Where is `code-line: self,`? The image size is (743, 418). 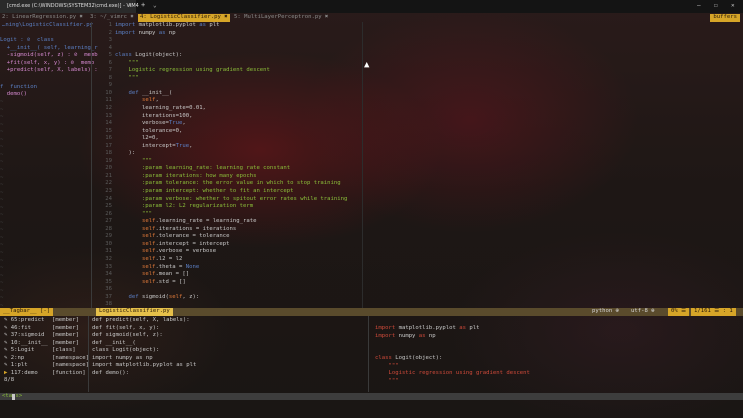
code-line: self, is located at coordinates (150, 100).